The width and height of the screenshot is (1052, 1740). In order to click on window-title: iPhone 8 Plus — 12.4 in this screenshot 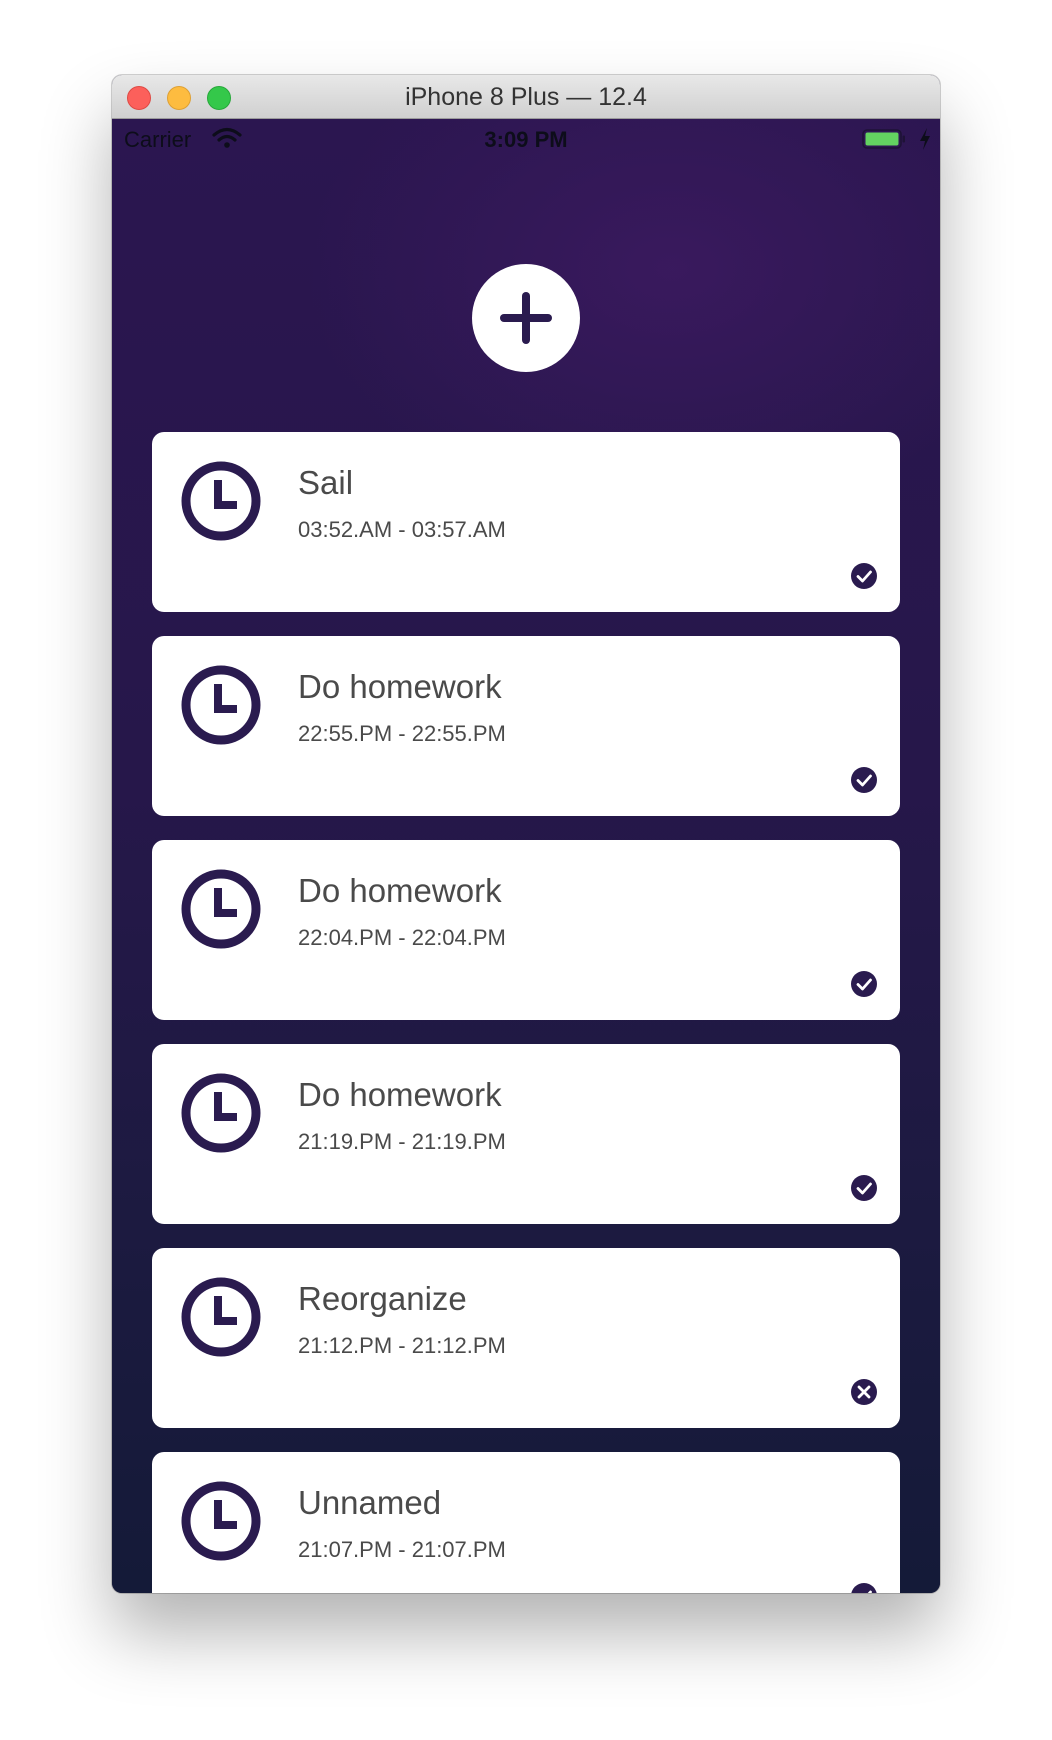, I will do `click(526, 97)`.